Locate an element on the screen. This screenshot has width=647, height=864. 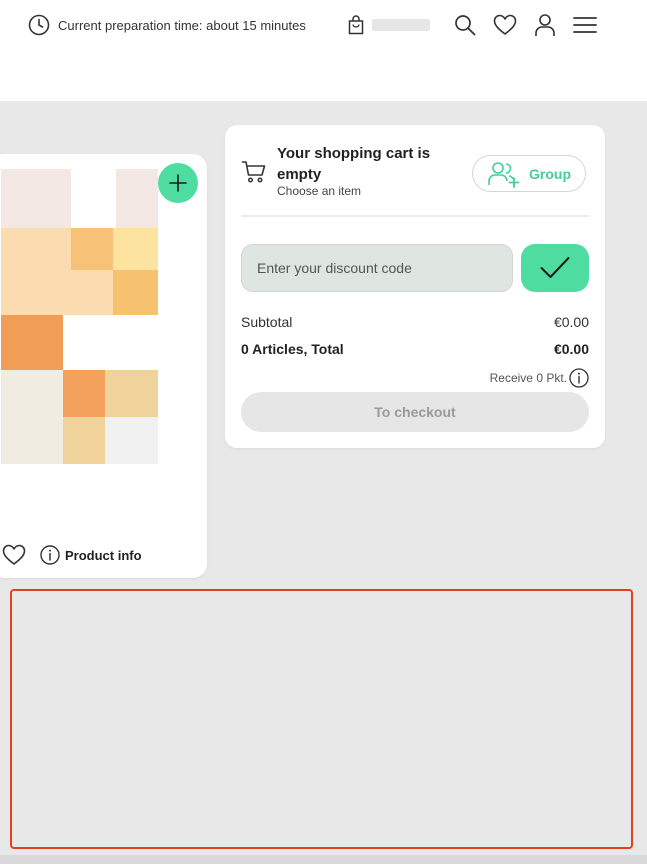
account-button is located at coordinates (545, 25).